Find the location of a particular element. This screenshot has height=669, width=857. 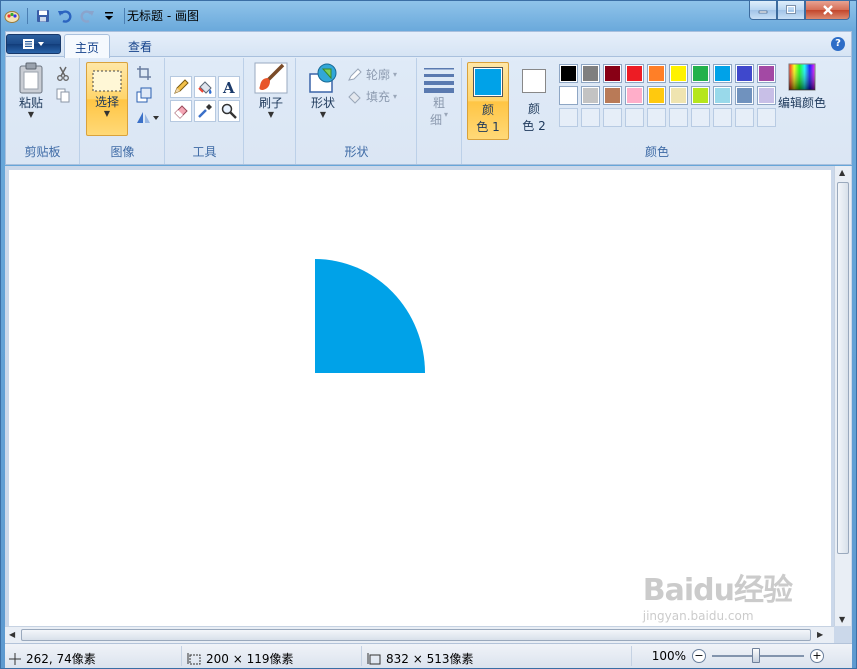

select-button: 选择 ▼ is located at coordinates (107, 99).